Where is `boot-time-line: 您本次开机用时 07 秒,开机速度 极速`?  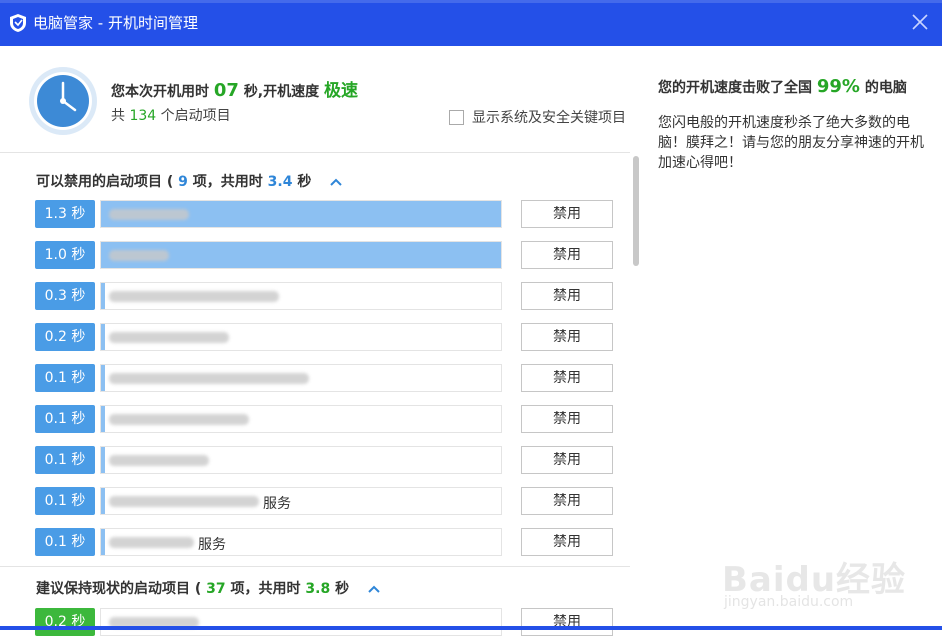 boot-time-line: 您本次开机用时 07 秒,开机速度 极速 is located at coordinates (234, 88).